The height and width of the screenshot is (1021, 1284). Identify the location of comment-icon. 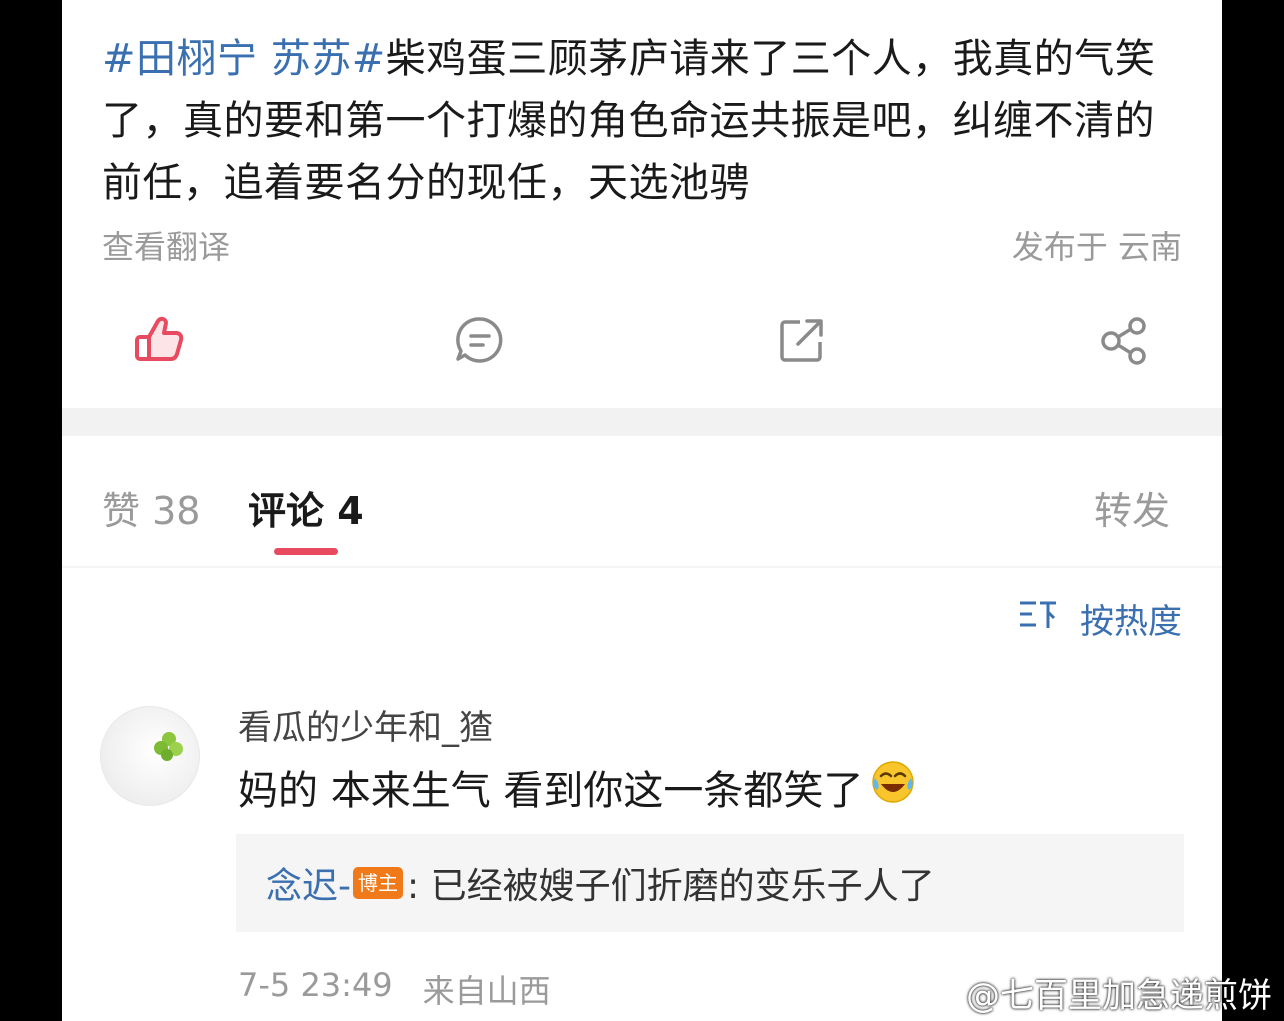
(480, 340).